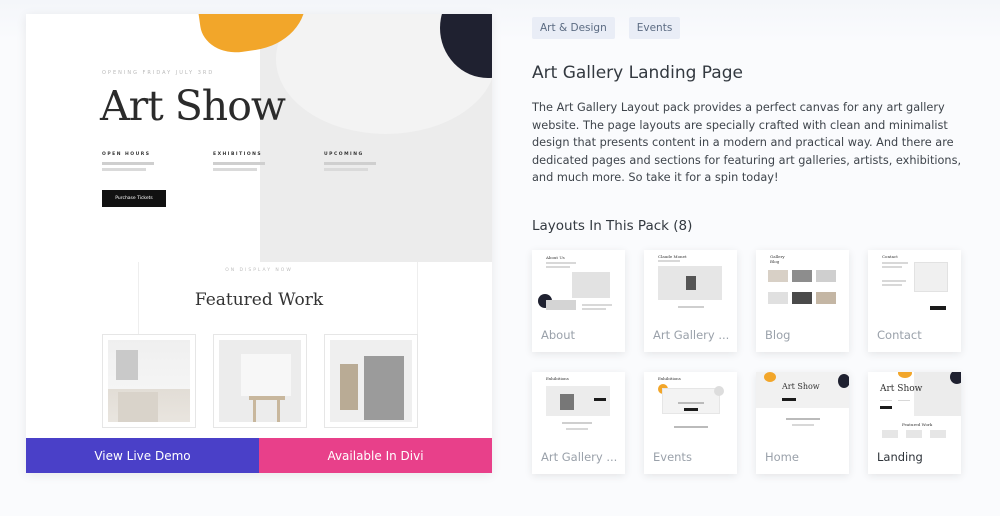 Image resolution: width=1000 pixels, height=516 pixels. I want to click on layout-thumbnail: Contact, so click(914, 283).